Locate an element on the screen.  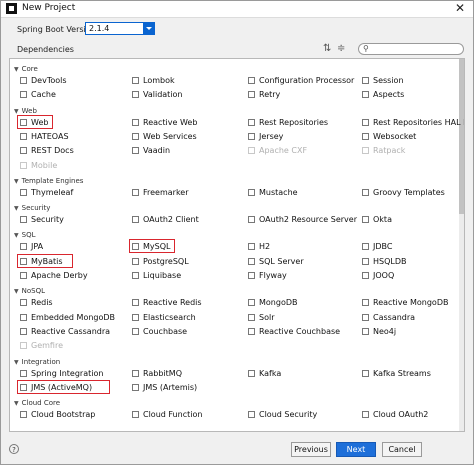
dependency-cloud-security: Cloud Security is located at coordinates (282, 414).